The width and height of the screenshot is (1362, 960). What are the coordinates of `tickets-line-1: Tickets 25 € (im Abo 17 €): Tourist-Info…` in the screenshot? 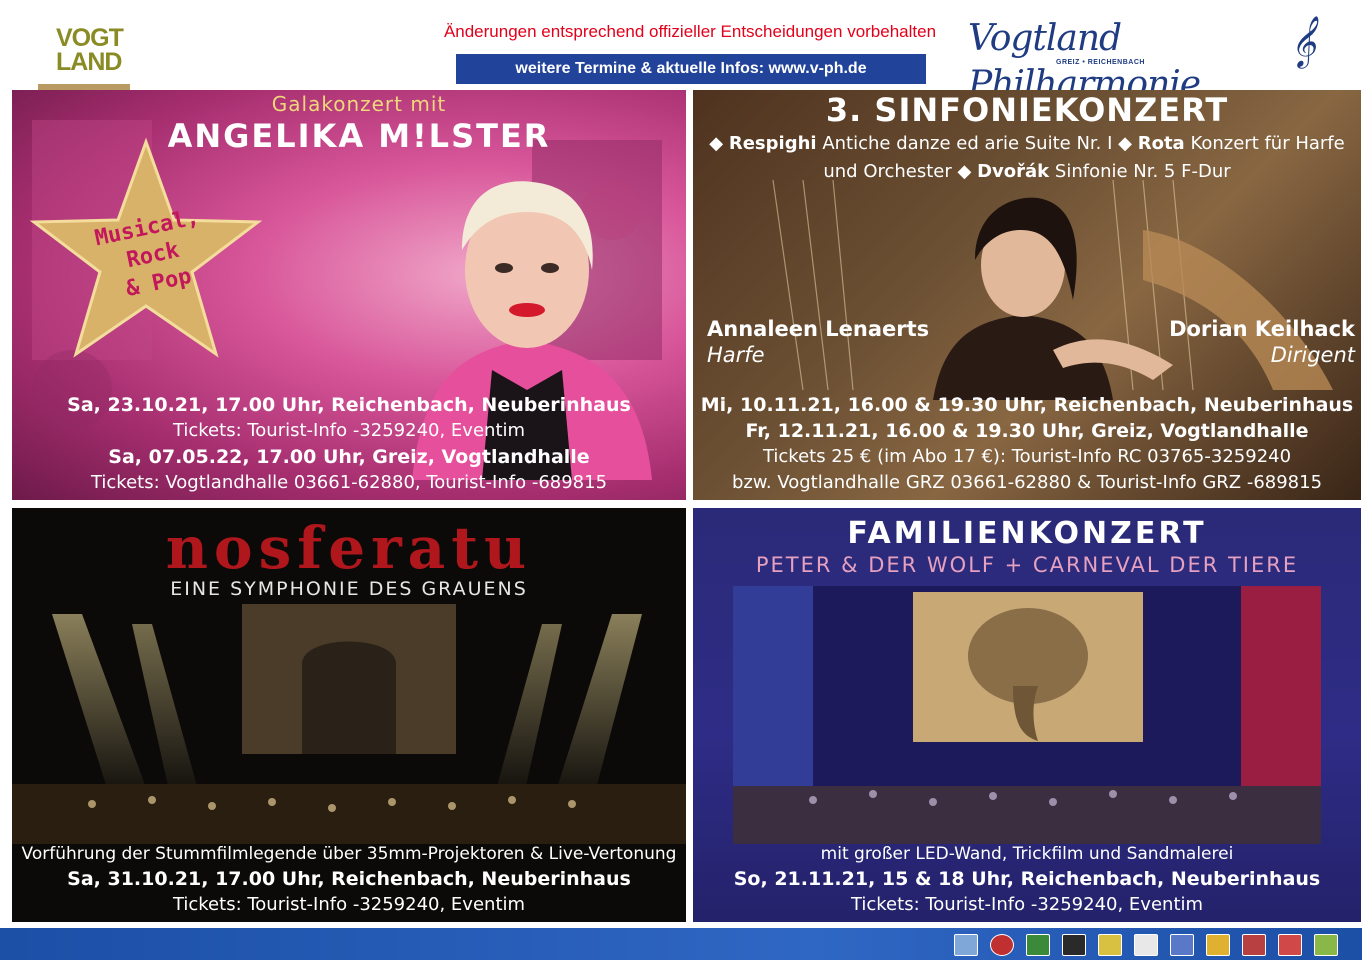 It's located at (1027, 456).